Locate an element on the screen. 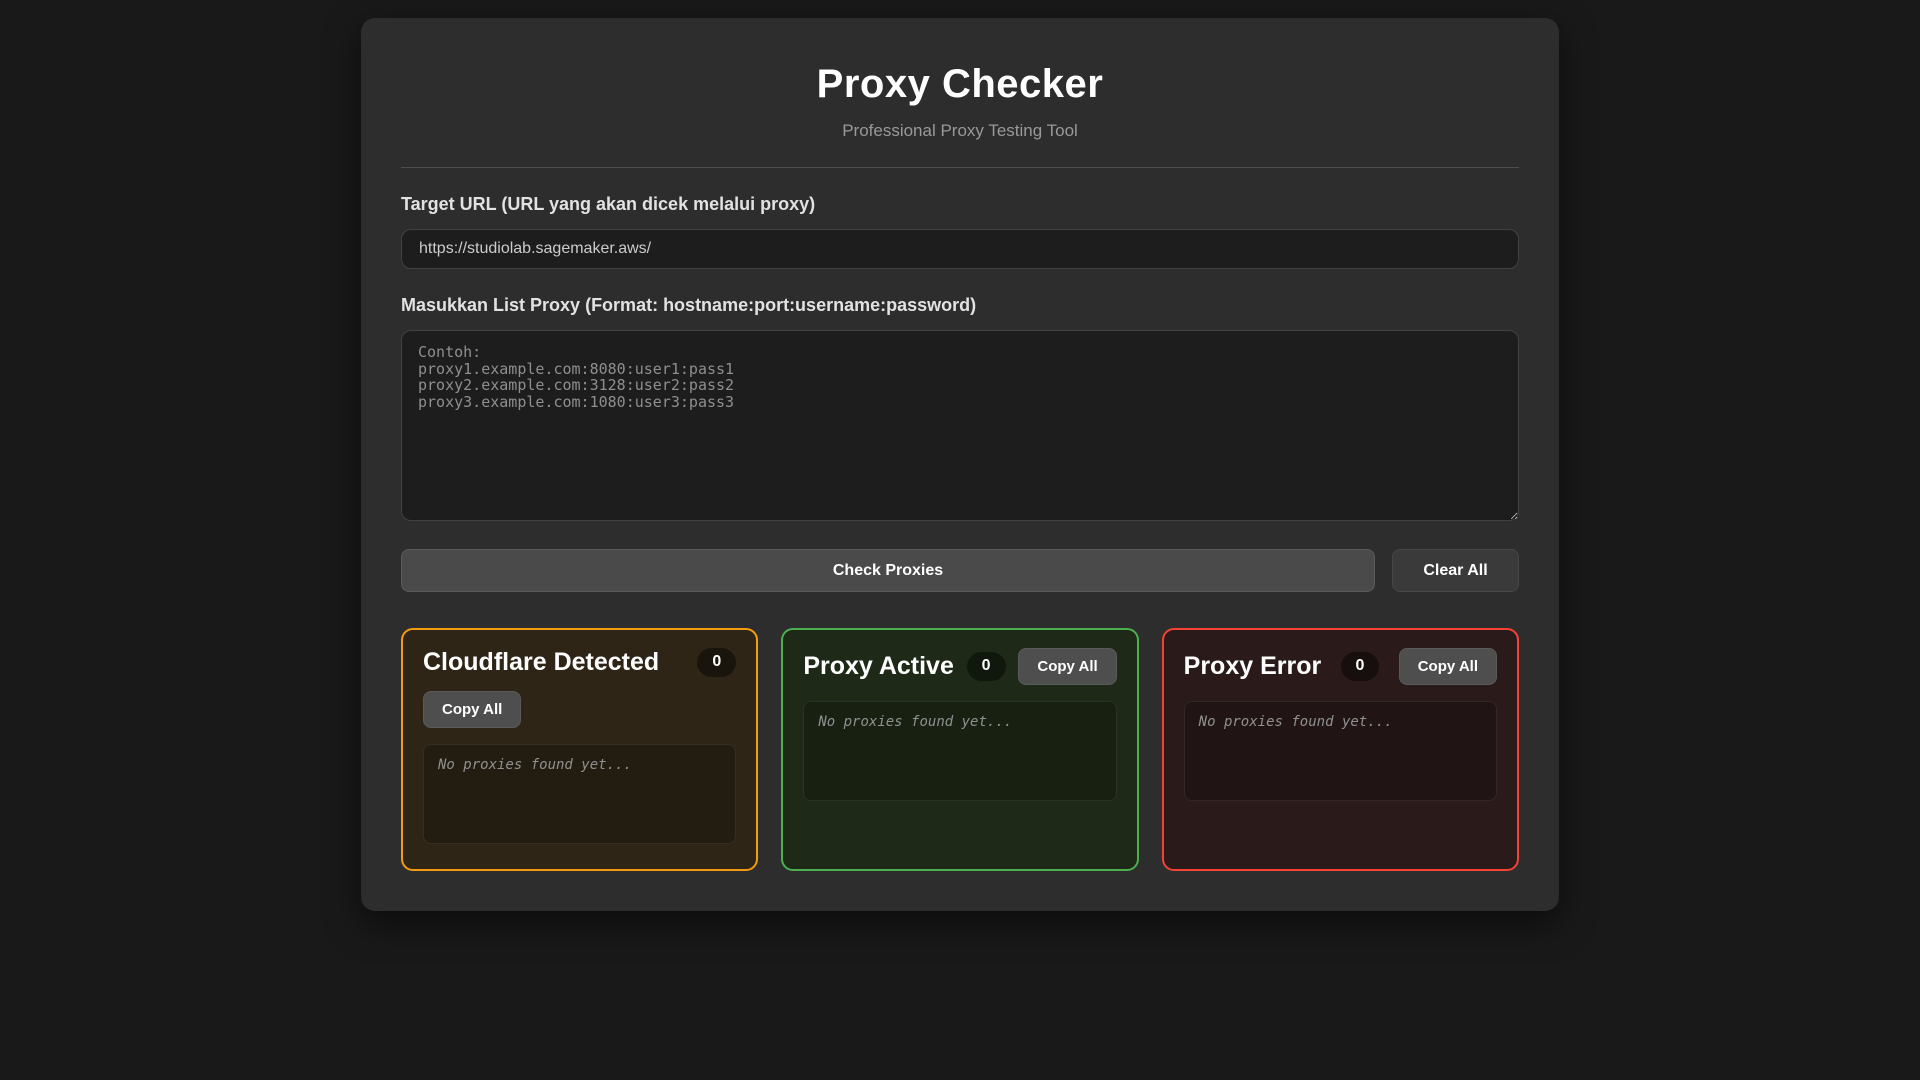 The height and width of the screenshot is (1080, 1920). header-divider is located at coordinates (960, 167).